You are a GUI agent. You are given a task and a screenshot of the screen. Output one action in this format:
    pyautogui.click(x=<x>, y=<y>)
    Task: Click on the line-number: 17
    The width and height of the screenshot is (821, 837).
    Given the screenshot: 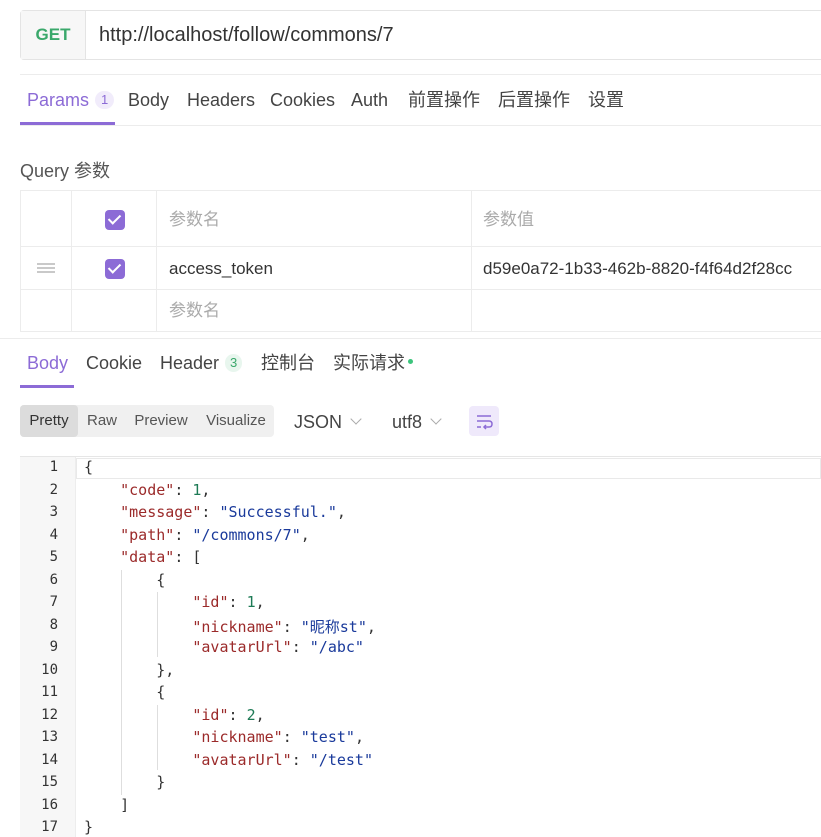 What is the action you would take?
    pyautogui.click(x=49, y=827)
    